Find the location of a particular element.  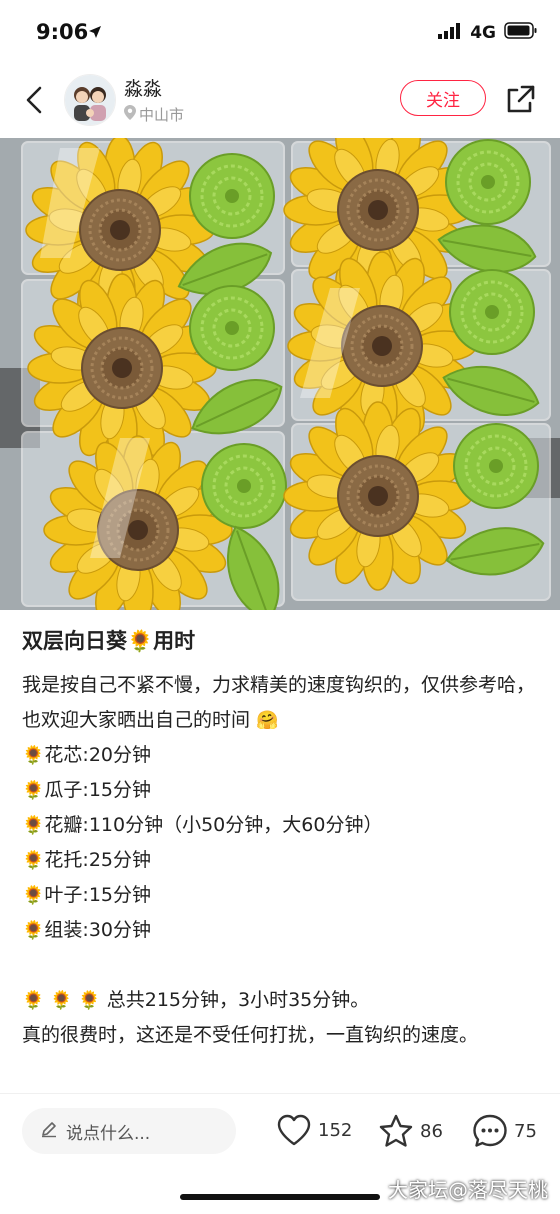

post-summary: 🌻 🌻 🌻 总共215分钟，3小时35分钟。 is located at coordinates (196, 1000).